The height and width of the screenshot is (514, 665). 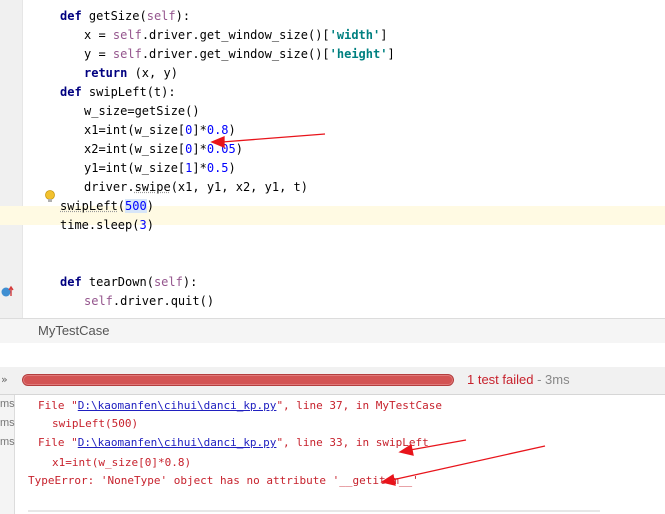 I want to click on code-token: return, so click(x=109, y=73).